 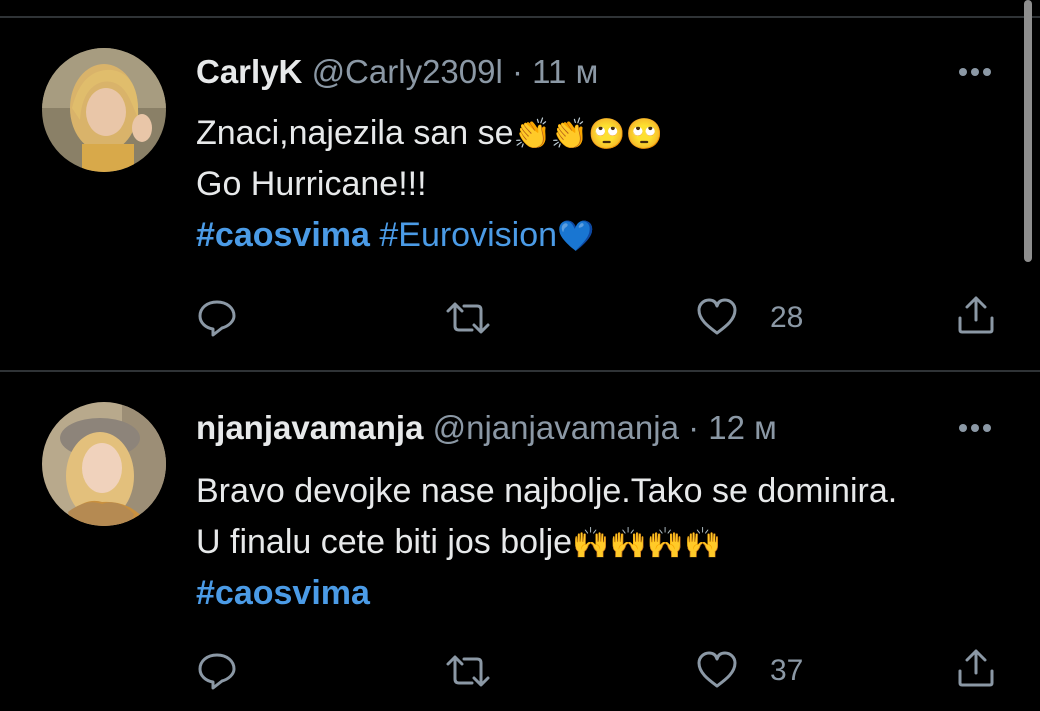 I want to click on like-count: 28, so click(x=787, y=317).